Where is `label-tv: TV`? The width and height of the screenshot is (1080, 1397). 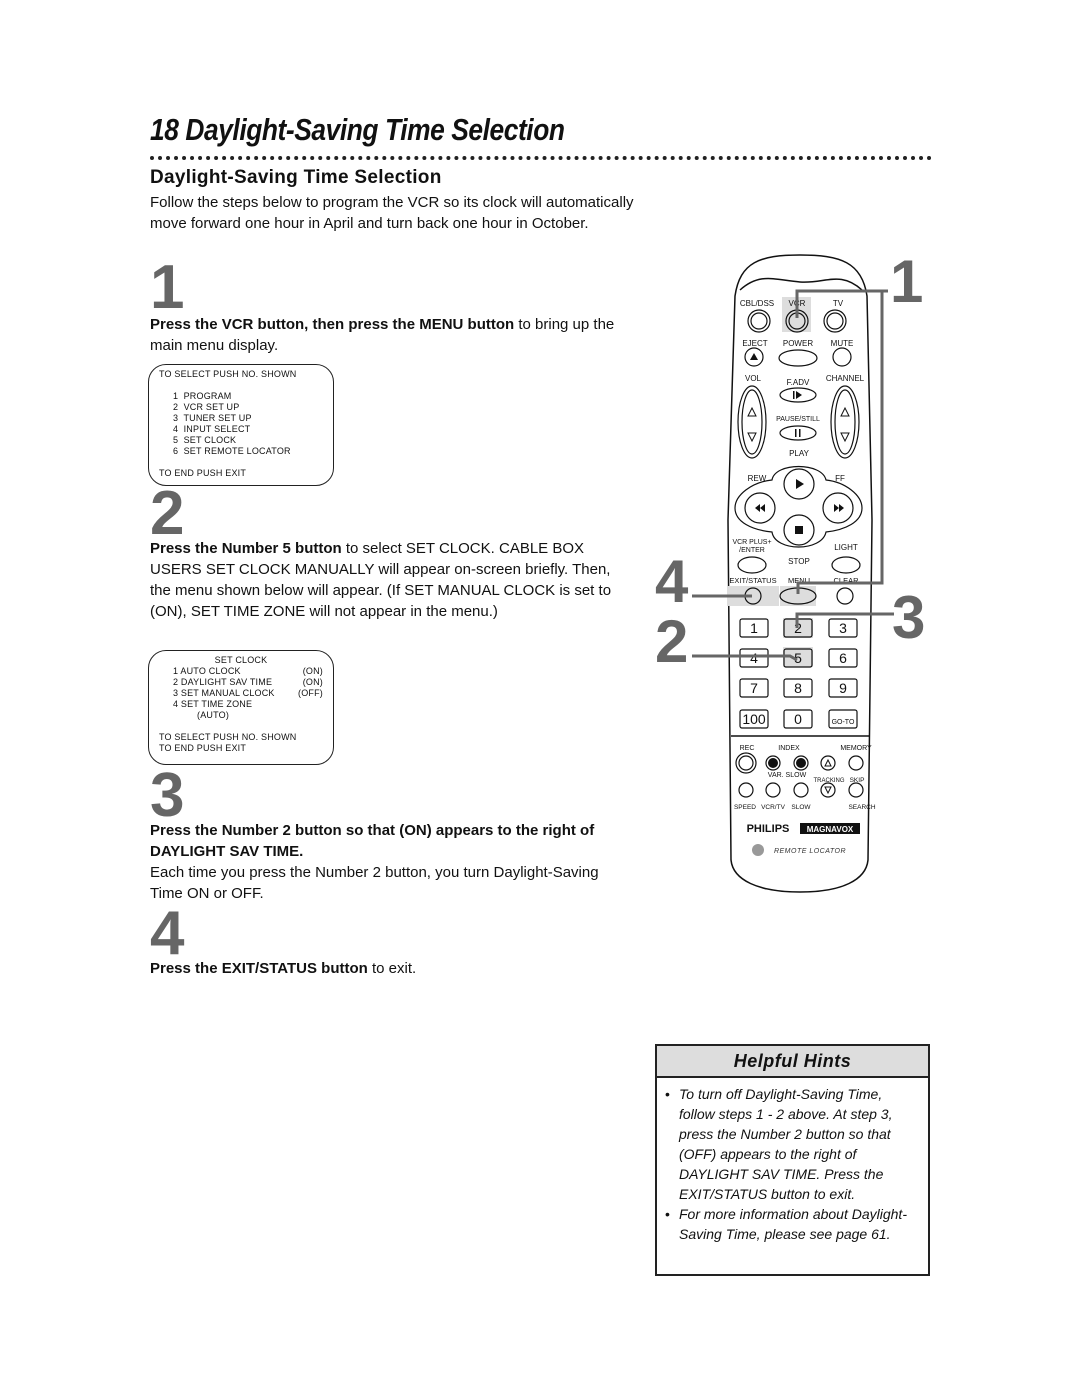
label-tv: TV is located at coordinates (838, 303).